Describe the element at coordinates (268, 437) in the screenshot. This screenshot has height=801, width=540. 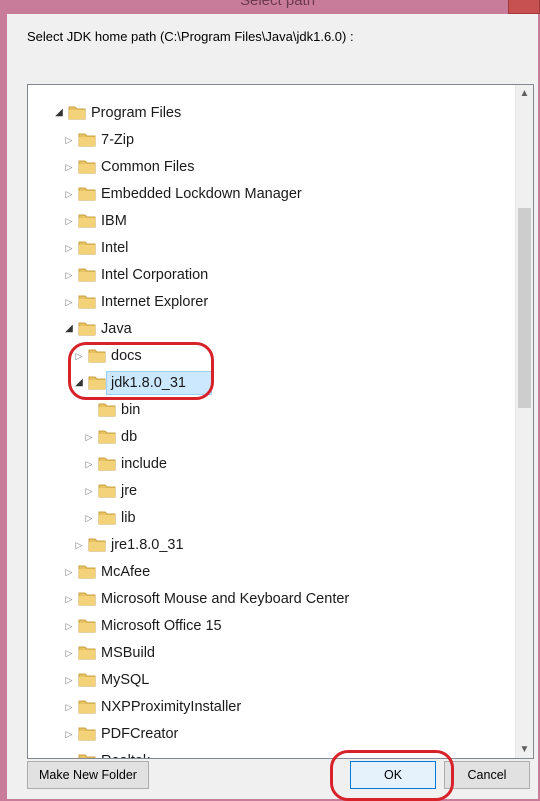
I see `tree-item: ▷ db` at that location.